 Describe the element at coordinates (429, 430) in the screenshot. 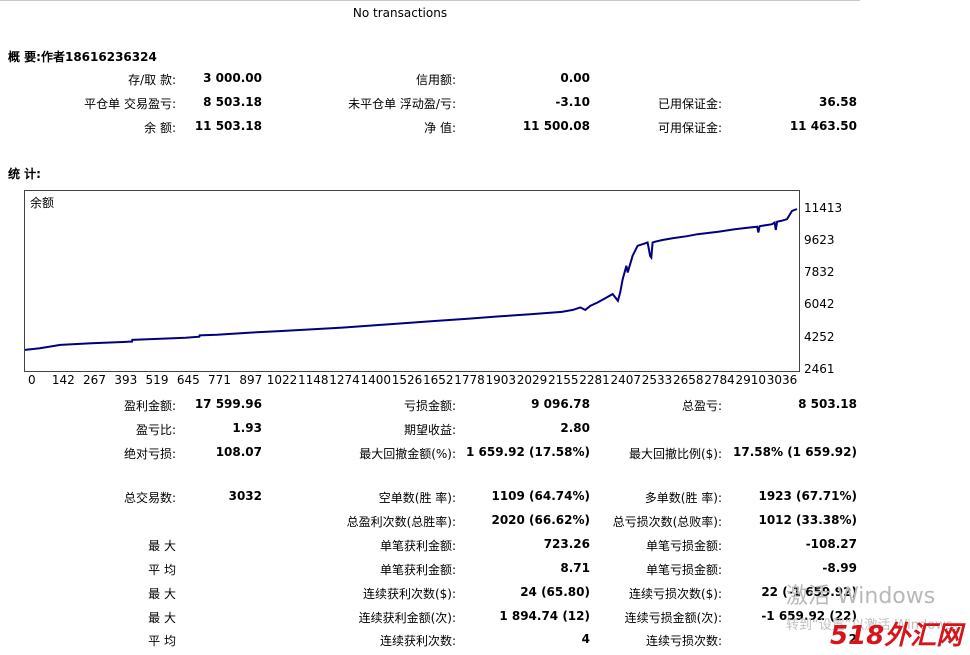

I see `stats-label: 期望收益:` at that location.